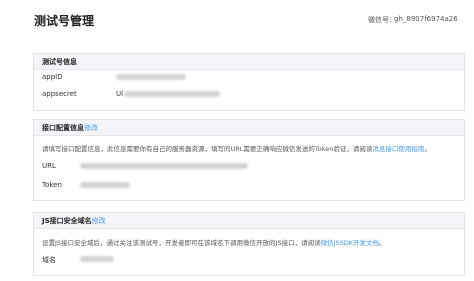 This screenshot has width=474, height=281. I want to click on config-description-end: 。, so click(427, 149).